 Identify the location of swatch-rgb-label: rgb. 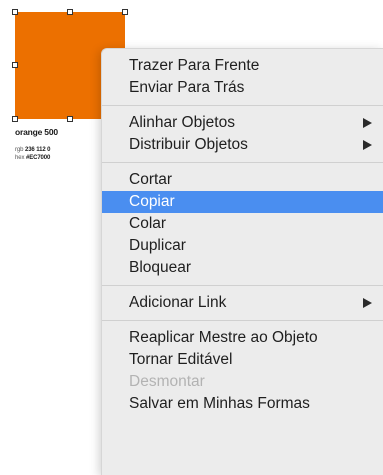
(19, 150).